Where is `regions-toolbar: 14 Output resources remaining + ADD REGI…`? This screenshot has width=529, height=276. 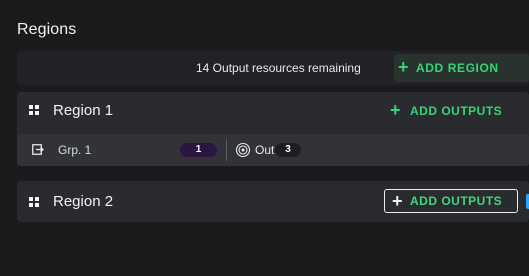 regions-toolbar: 14 Output resources remaining + ADD REGI… is located at coordinates (273, 68).